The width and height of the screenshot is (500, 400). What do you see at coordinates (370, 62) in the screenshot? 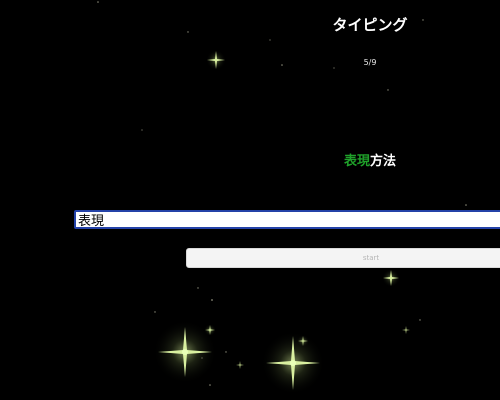
I see `progress-counter: 5/9` at bounding box center [370, 62].